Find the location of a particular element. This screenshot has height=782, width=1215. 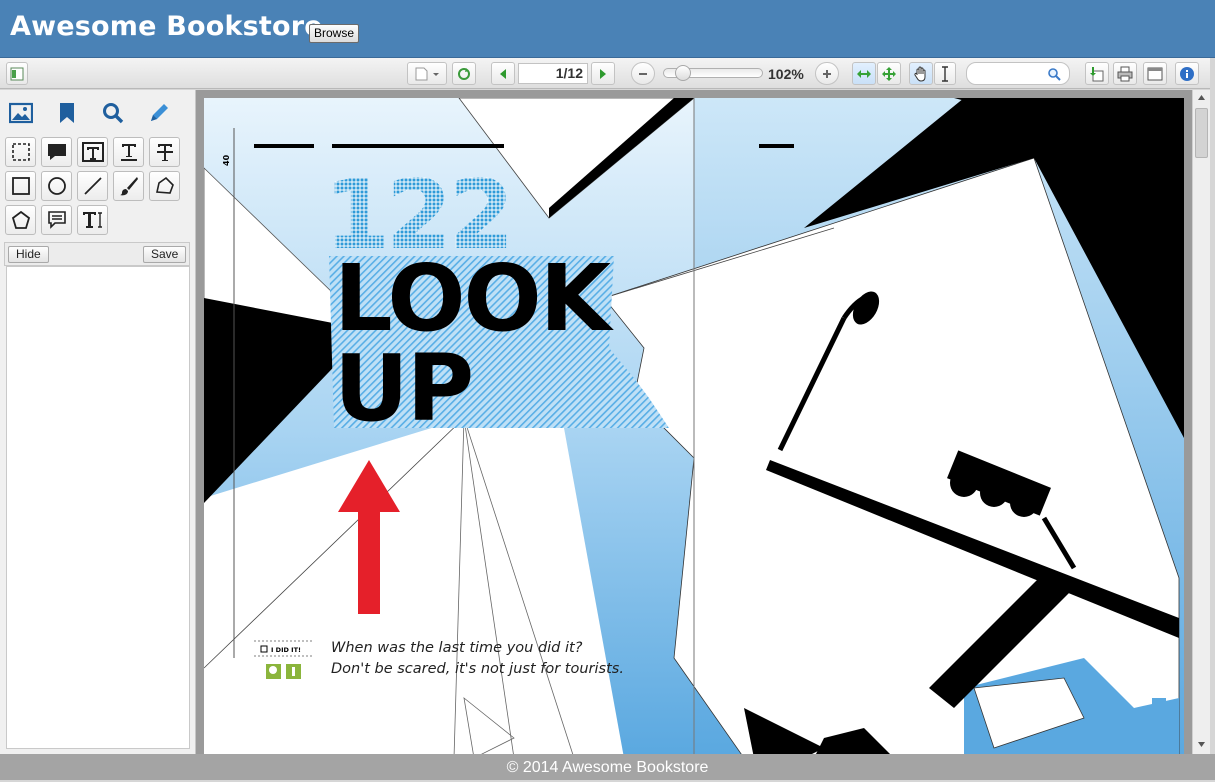

annotation-panel-bar: Hide Save is located at coordinates (97, 254).